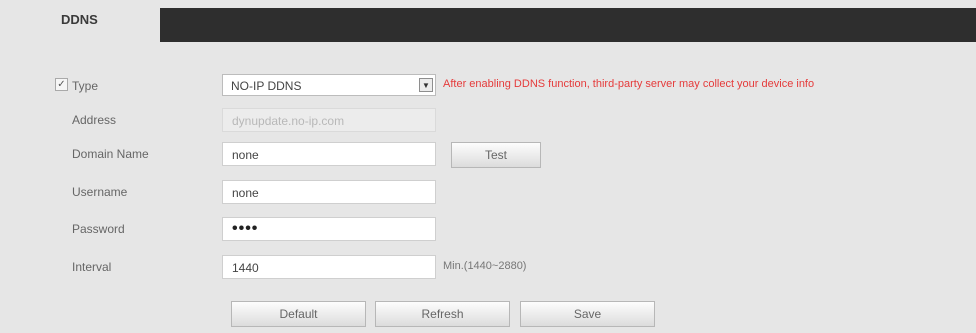 The height and width of the screenshot is (333, 976). What do you see at coordinates (329, 192) in the screenshot?
I see `username-field: none` at bounding box center [329, 192].